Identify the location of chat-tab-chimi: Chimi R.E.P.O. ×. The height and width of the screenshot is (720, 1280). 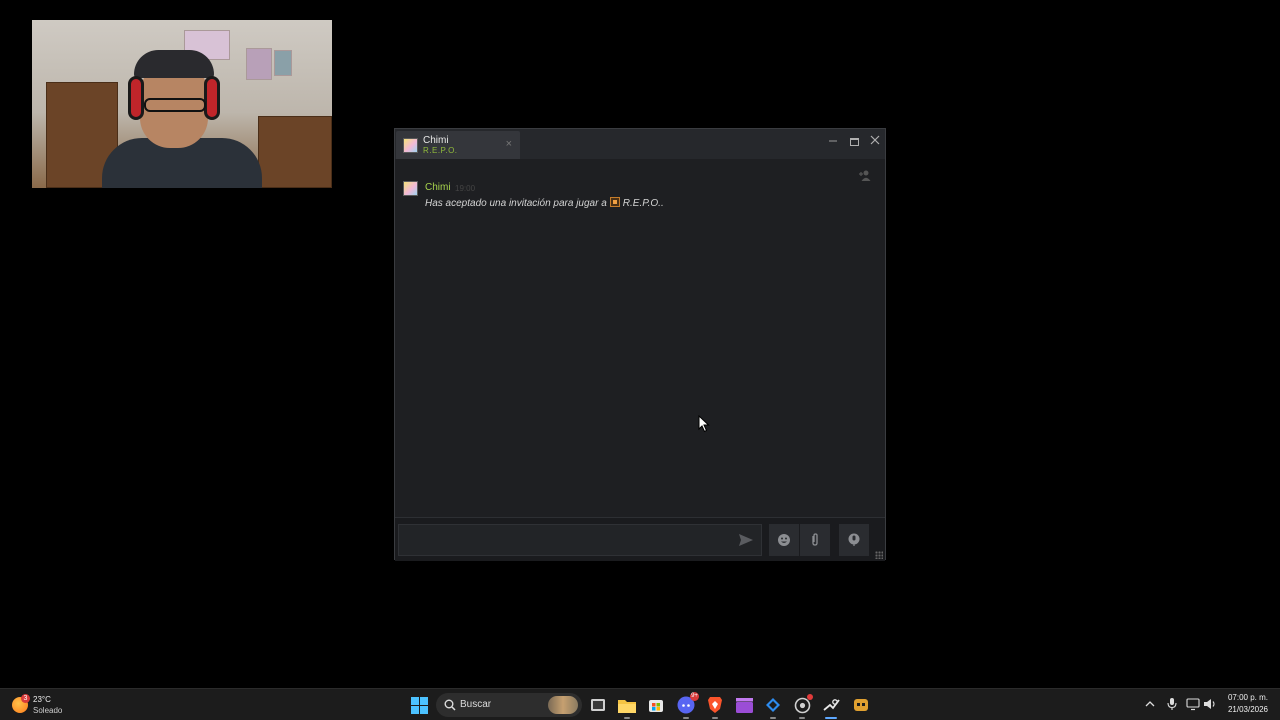
(458, 145).